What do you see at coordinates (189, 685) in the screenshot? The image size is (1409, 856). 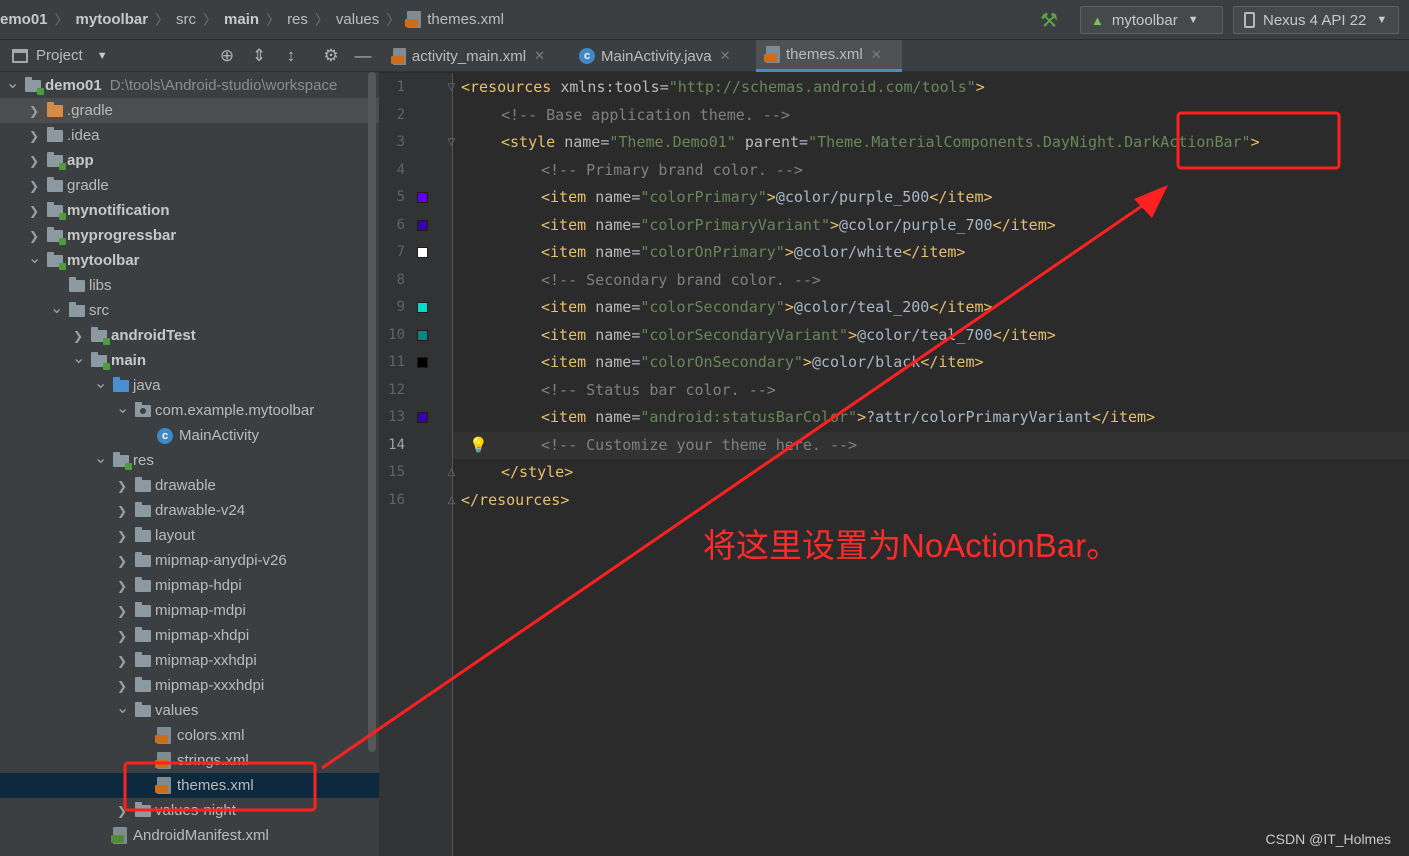 I see `tree-item: ❯ mipmap-xxxhdpi` at bounding box center [189, 685].